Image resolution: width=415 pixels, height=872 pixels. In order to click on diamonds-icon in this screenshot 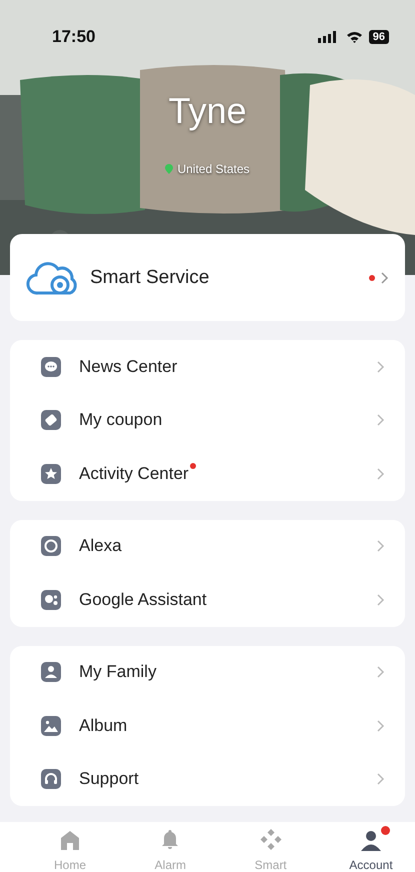, I will do `click(270, 840)`.